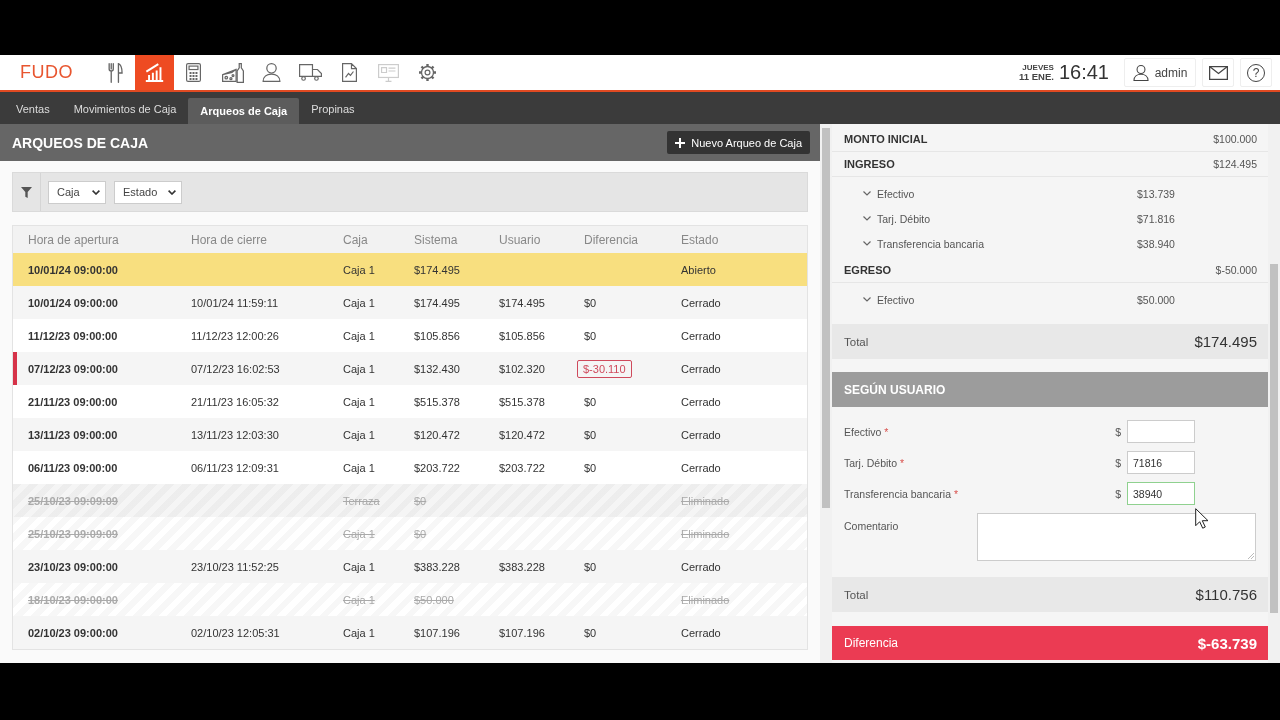  Describe the element at coordinates (901, 493) in the screenshot. I see `field-label: Transferencia bancaria *` at that location.